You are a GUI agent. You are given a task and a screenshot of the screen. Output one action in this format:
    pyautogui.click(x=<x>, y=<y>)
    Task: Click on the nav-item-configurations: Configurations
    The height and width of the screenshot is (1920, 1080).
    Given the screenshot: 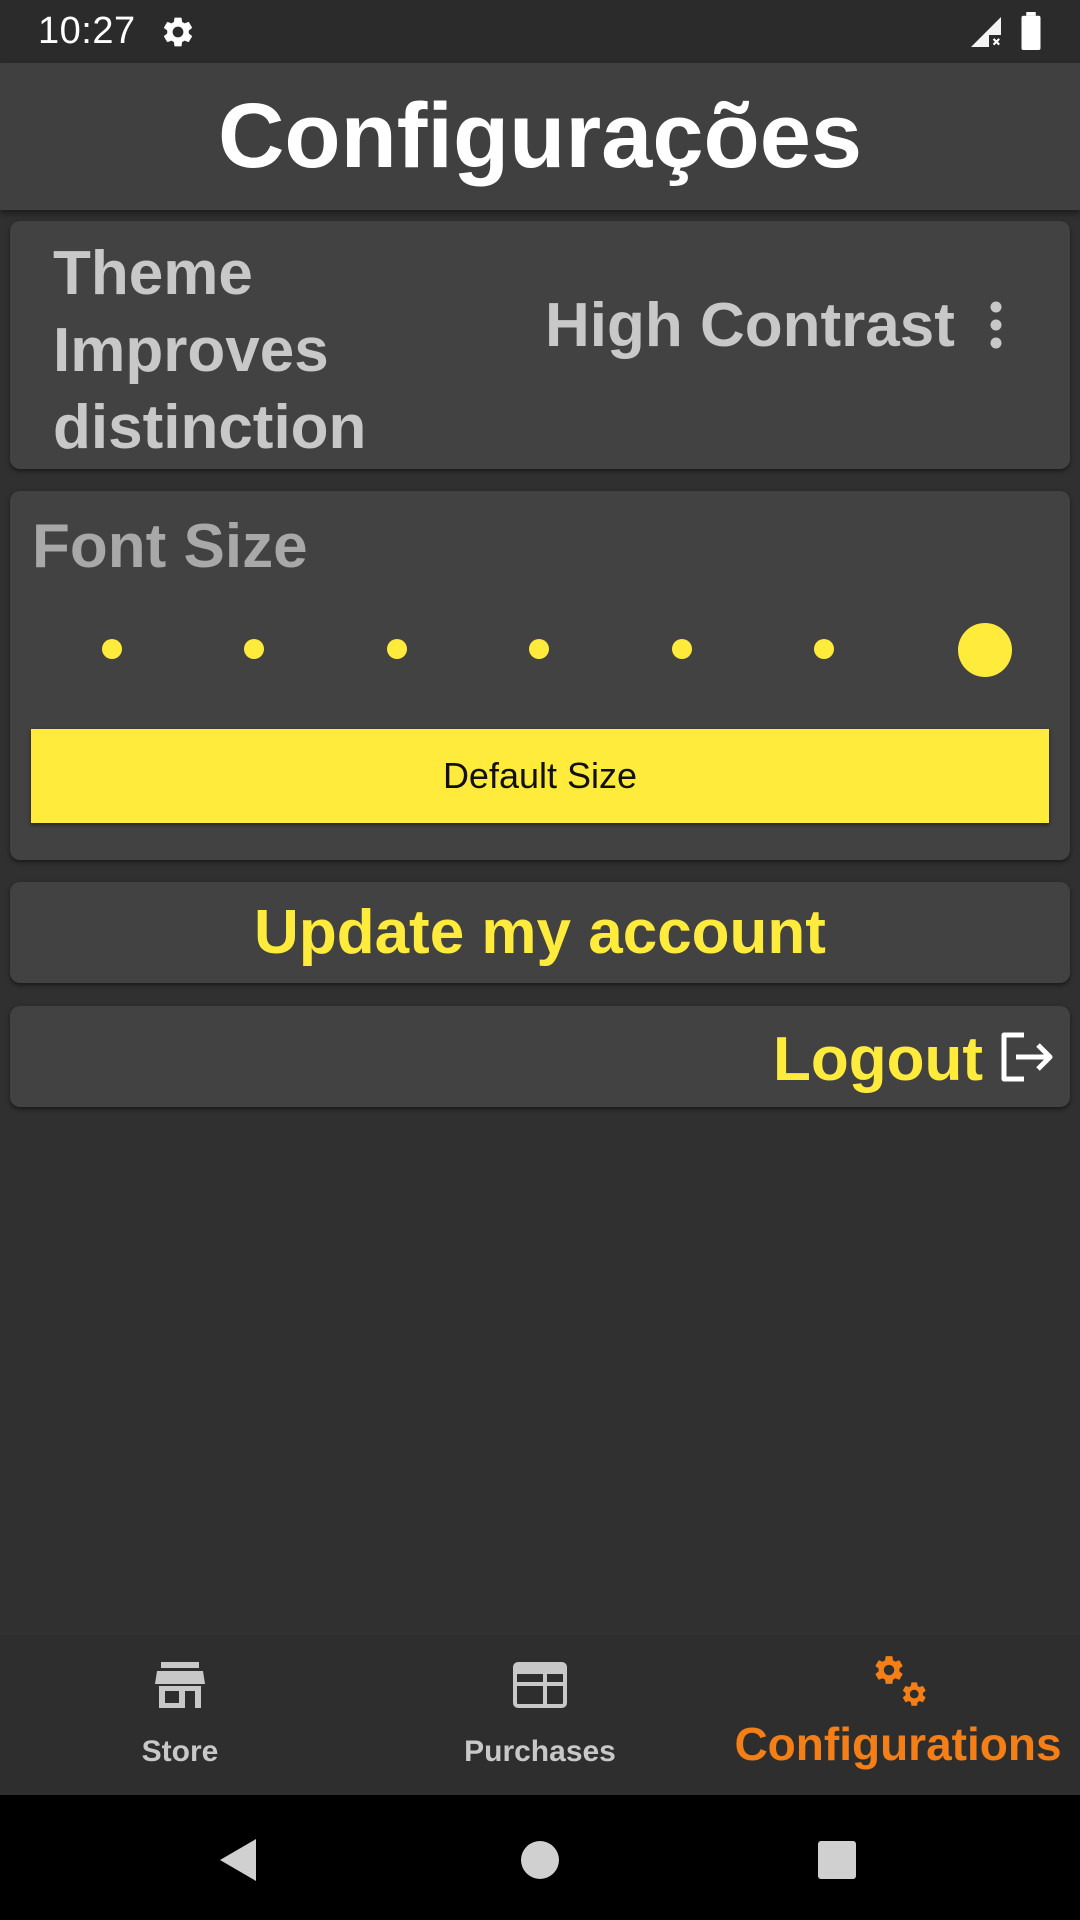 What is the action you would take?
    pyautogui.click(x=900, y=1715)
    